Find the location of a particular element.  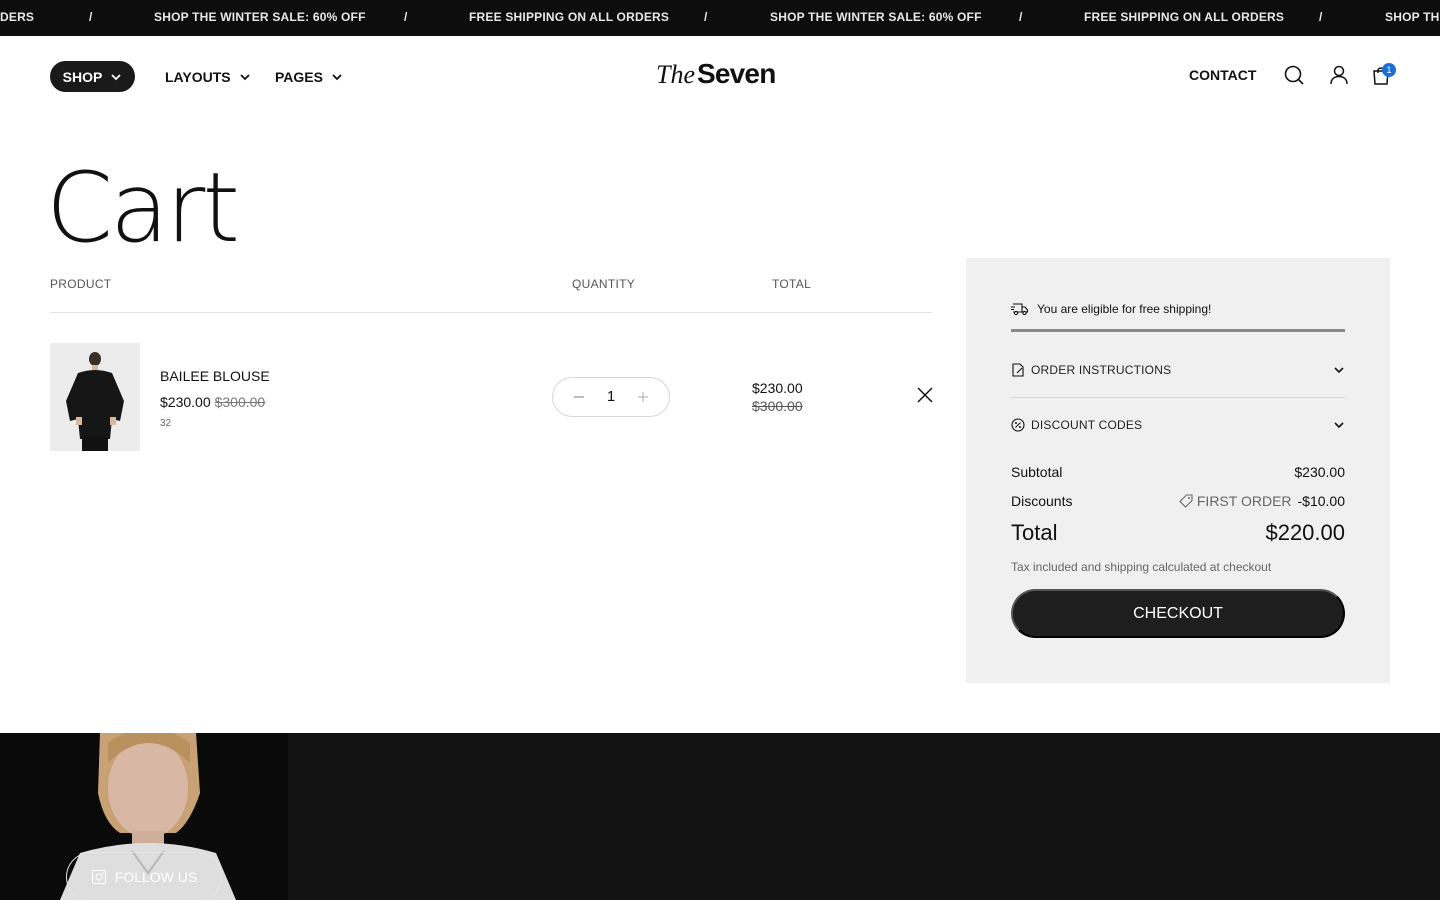

product-image is located at coordinates (95, 397).